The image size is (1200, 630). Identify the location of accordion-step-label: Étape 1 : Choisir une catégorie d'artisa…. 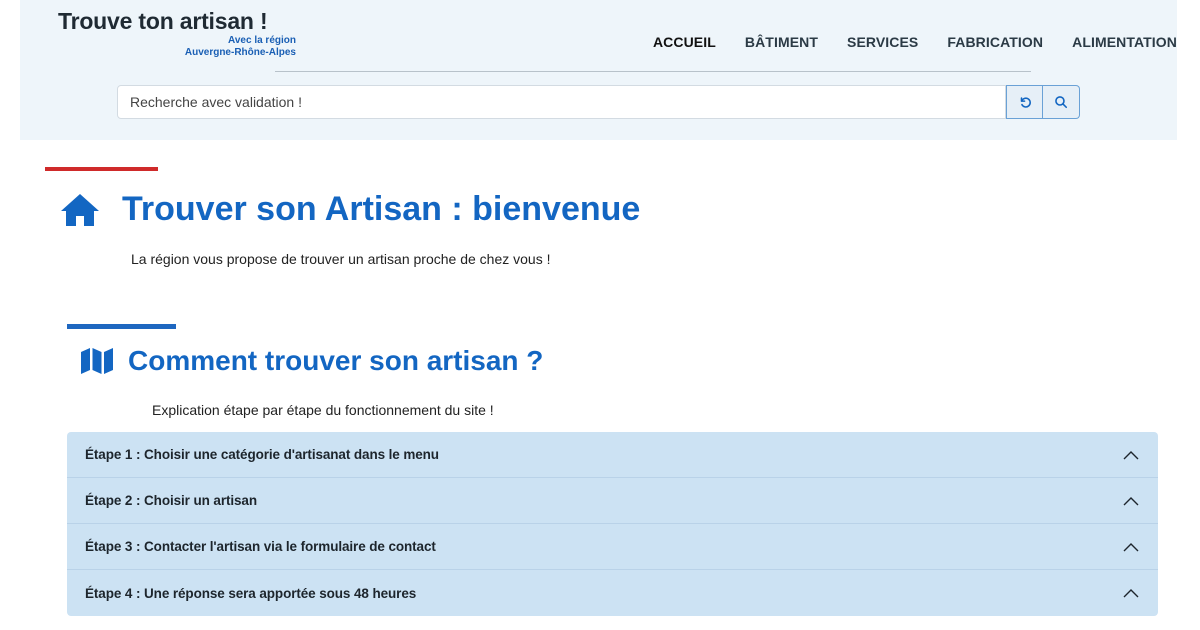
(262, 454).